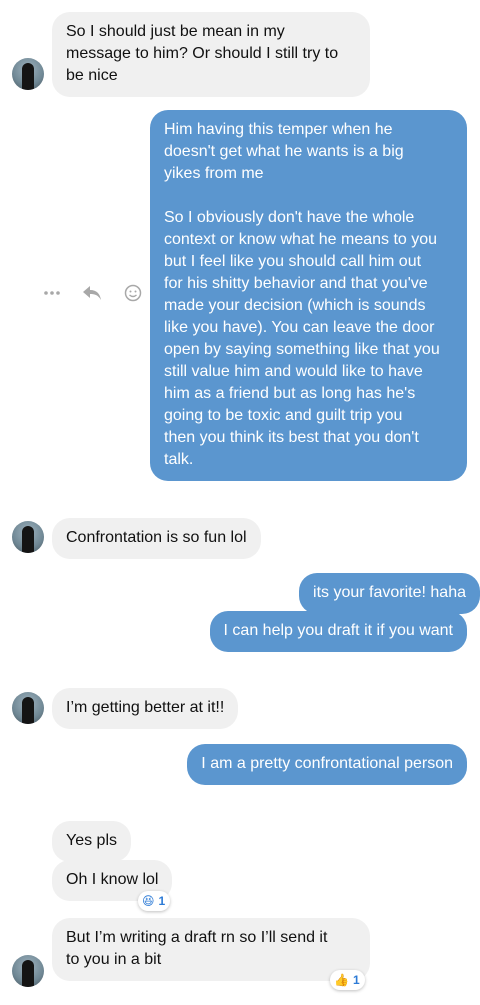 The height and width of the screenshot is (1005, 480). What do you see at coordinates (133, 293) in the screenshot?
I see `smiley-icon` at bounding box center [133, 293].